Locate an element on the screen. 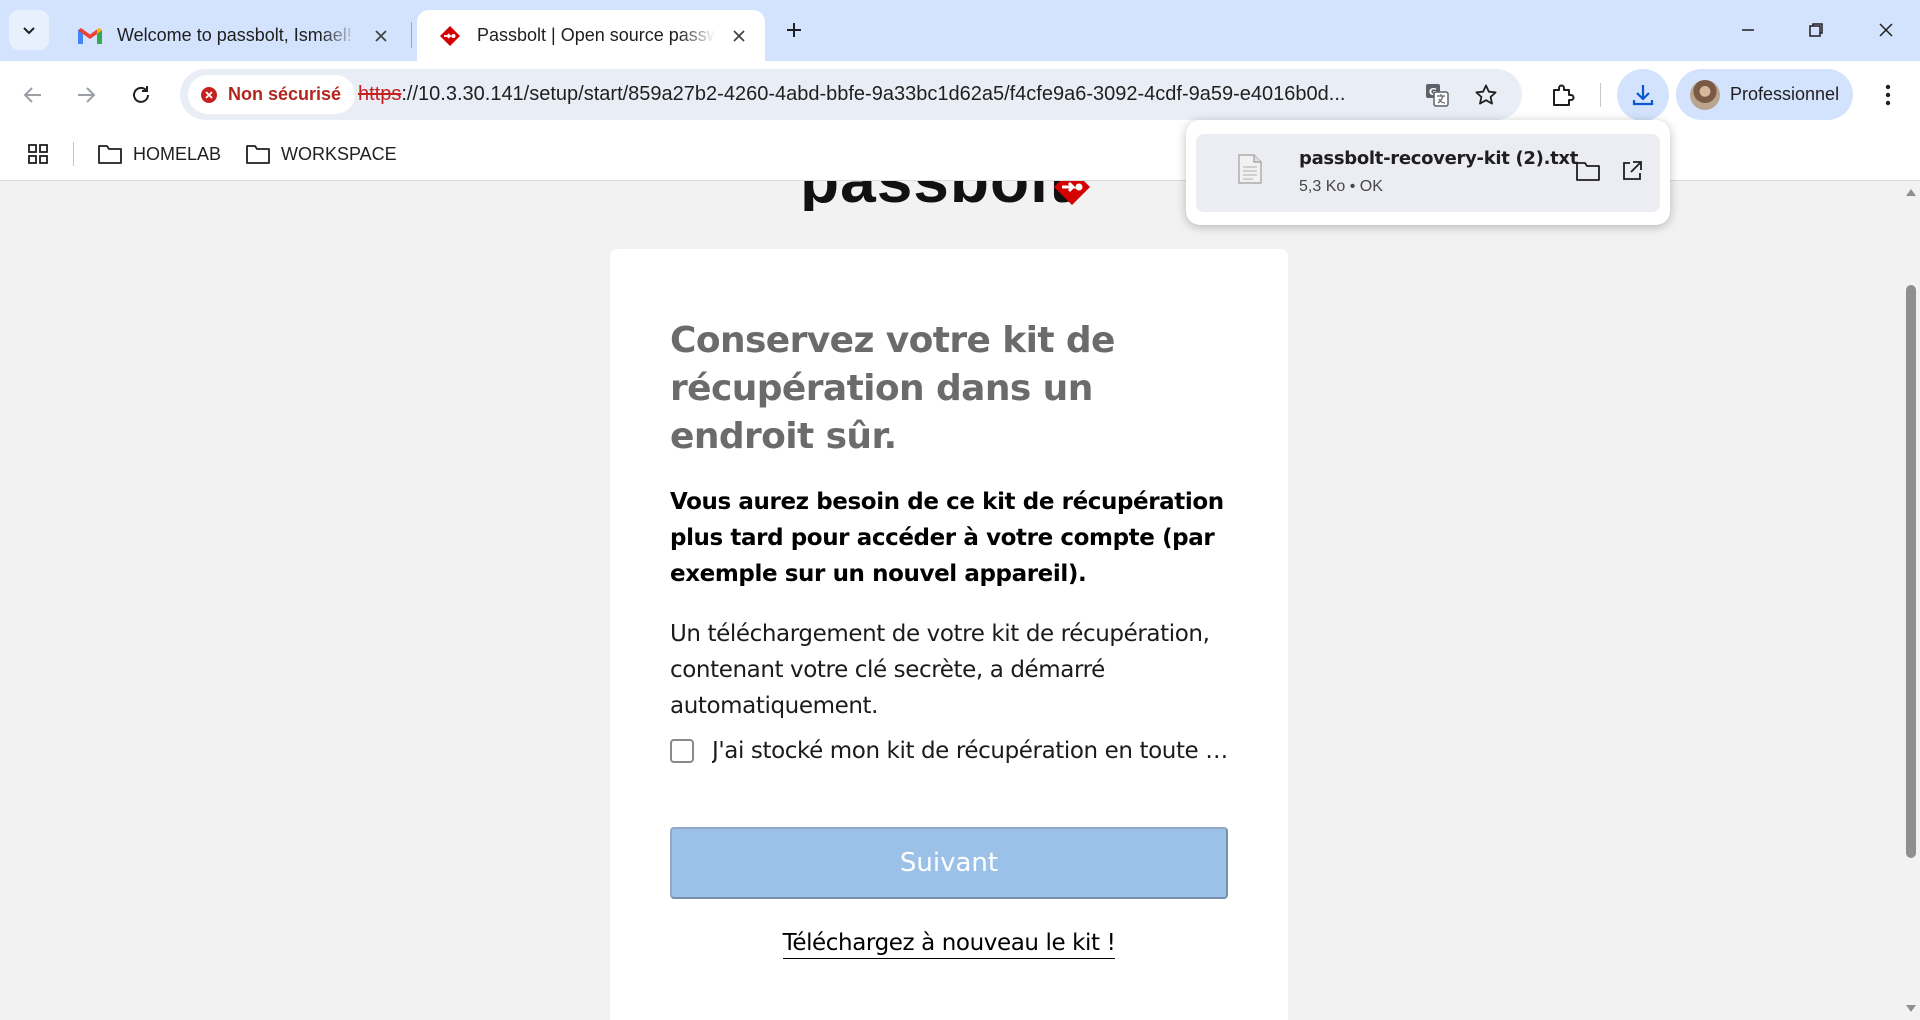 Image resolution: width=1920 pixels, height=1020 pixels. puzzle-icon is located at coordinates (1564, 95).